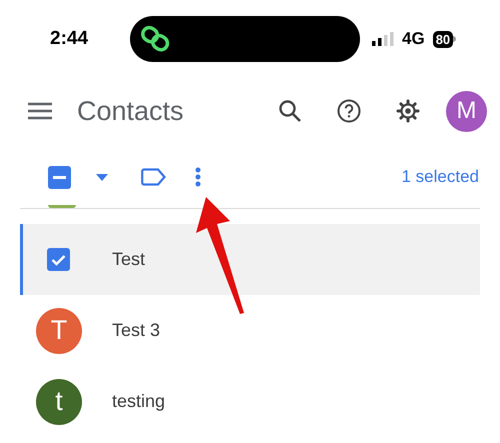 The image size is (500, 443). Describe the element at coordinates (408, 111) in the screenshot. I see `settings-icon` at that location.